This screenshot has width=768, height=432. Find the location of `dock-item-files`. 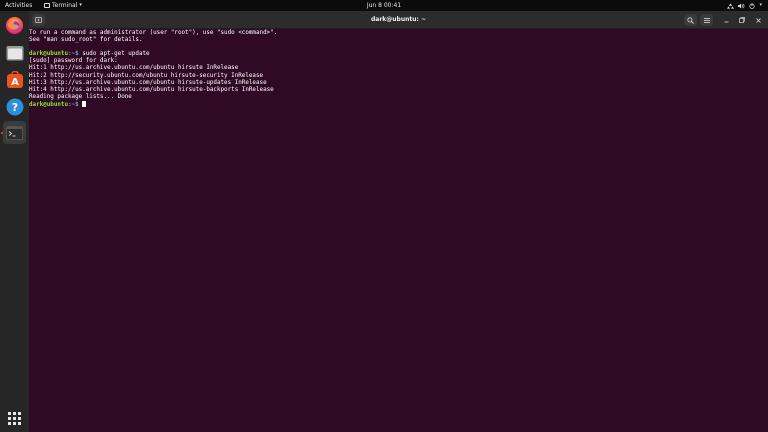

dock-item-files is located at coordinates (14, 52).